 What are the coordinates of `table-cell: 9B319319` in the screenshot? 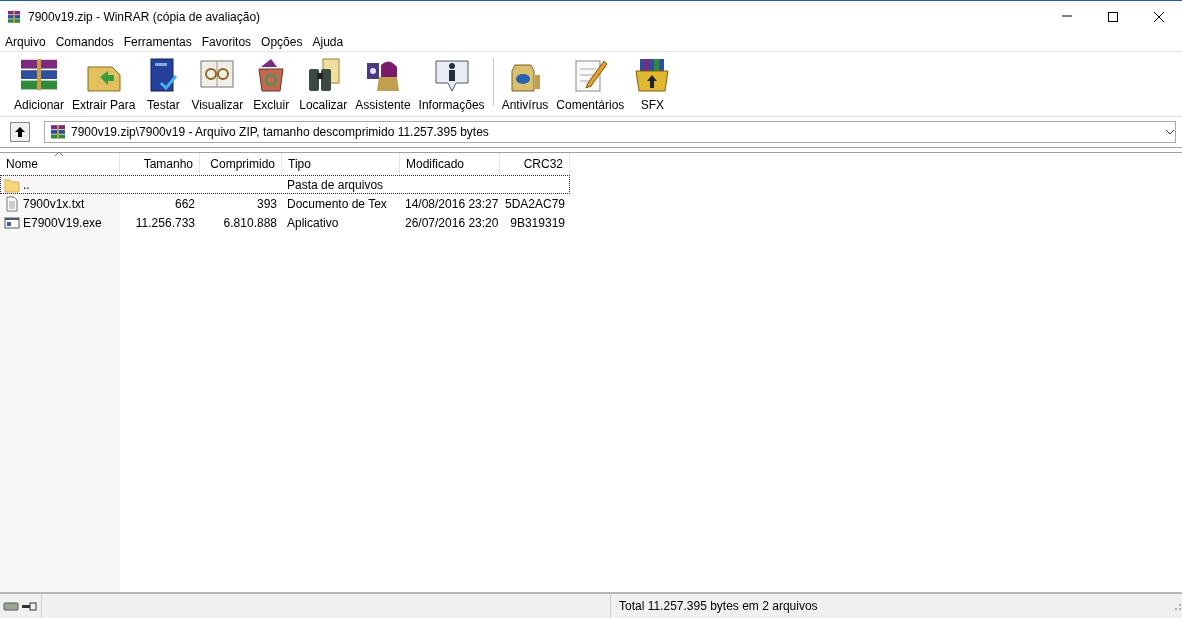 It's located at (537, 222).